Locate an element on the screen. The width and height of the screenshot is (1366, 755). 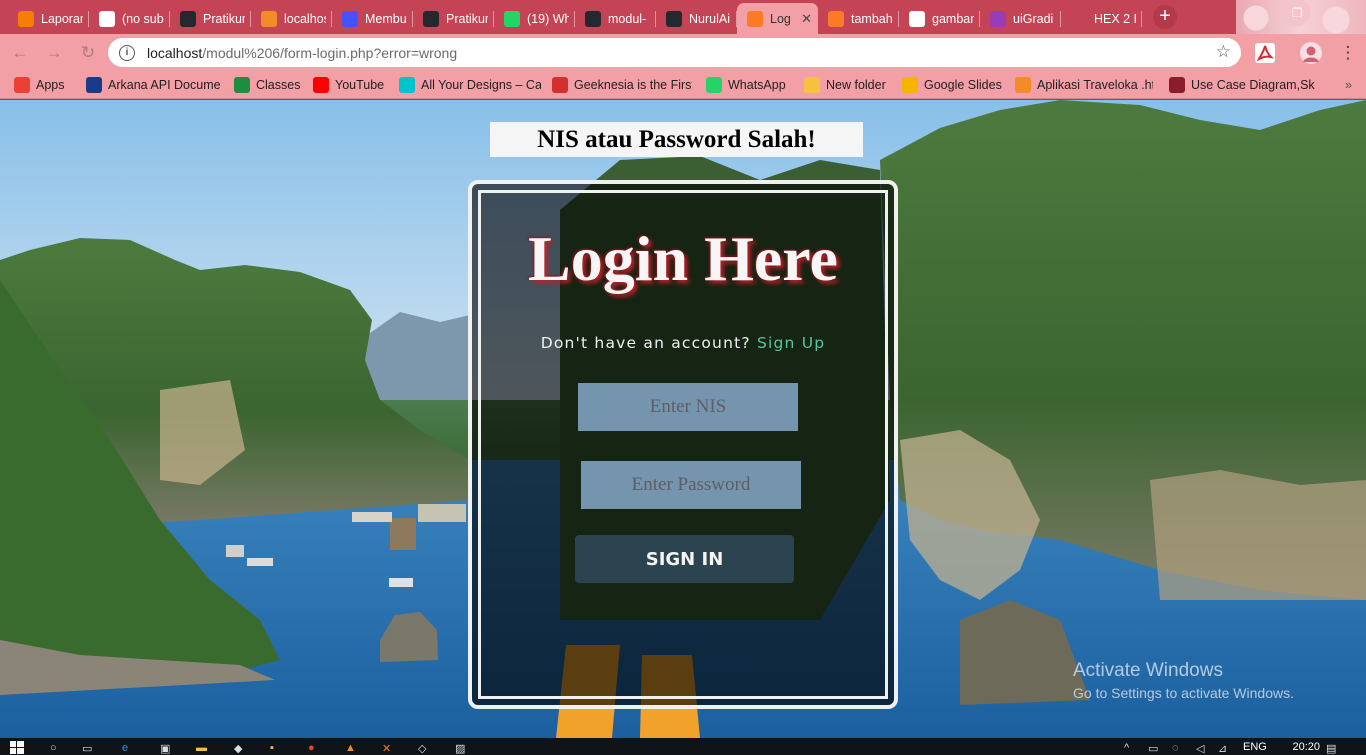
photos-icon: ▨ is located at coordinates (460, 748).